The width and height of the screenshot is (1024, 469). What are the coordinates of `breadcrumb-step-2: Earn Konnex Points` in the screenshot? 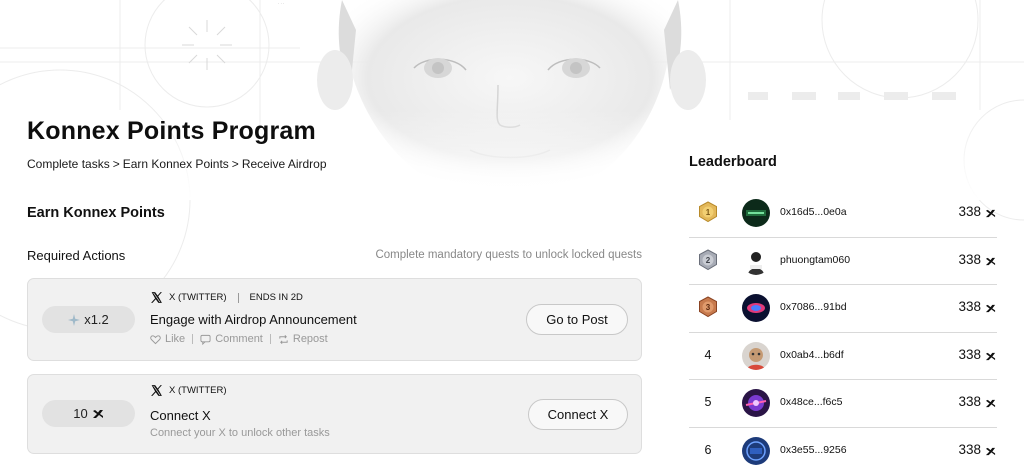 It's located at (175, 164).